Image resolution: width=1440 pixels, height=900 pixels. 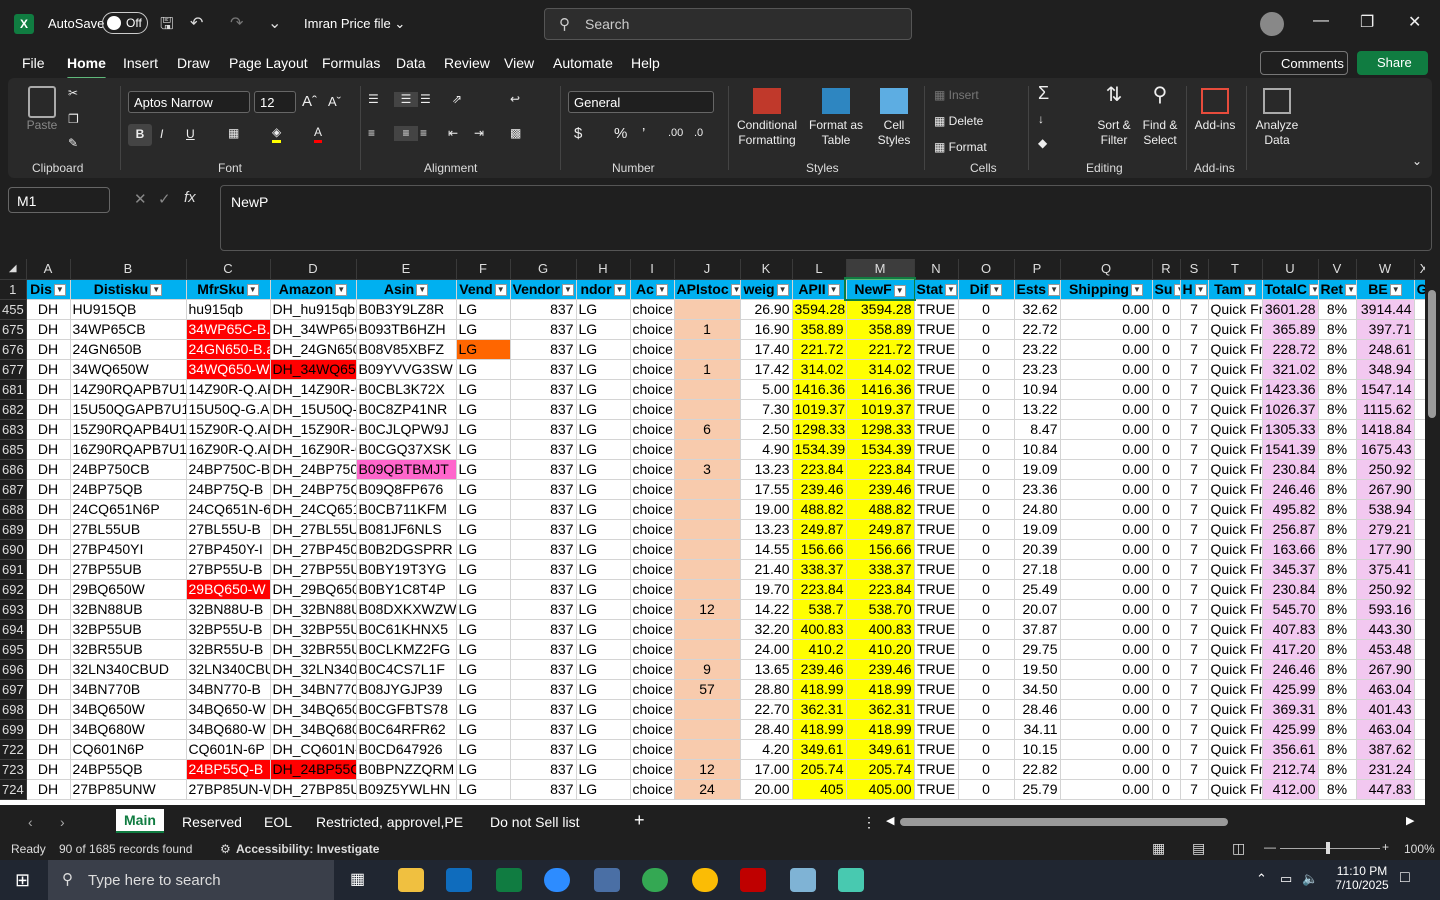 What do you see at coordinates (73, 119) in the screenshot?
I see `copy-icon: ❐` at bounding box center [73, 119].